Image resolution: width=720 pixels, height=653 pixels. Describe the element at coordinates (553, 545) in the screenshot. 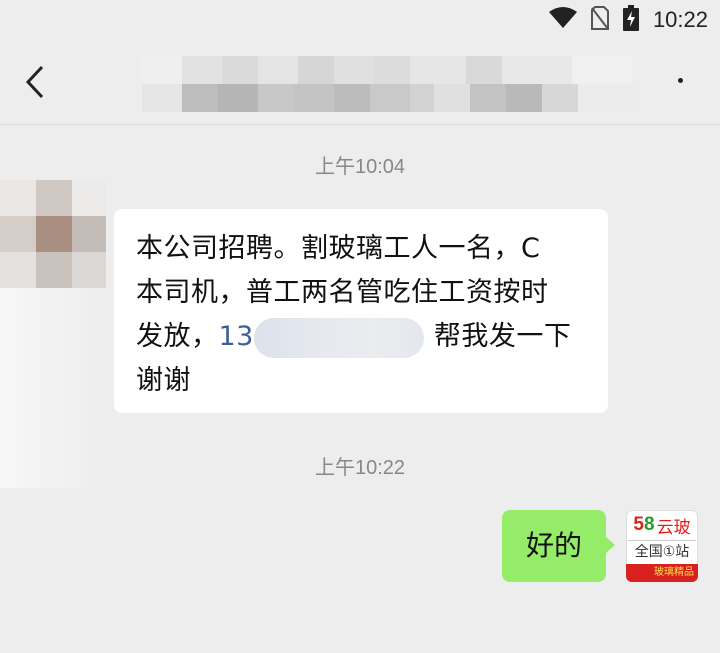

I see `message-text: 好的` at that location.